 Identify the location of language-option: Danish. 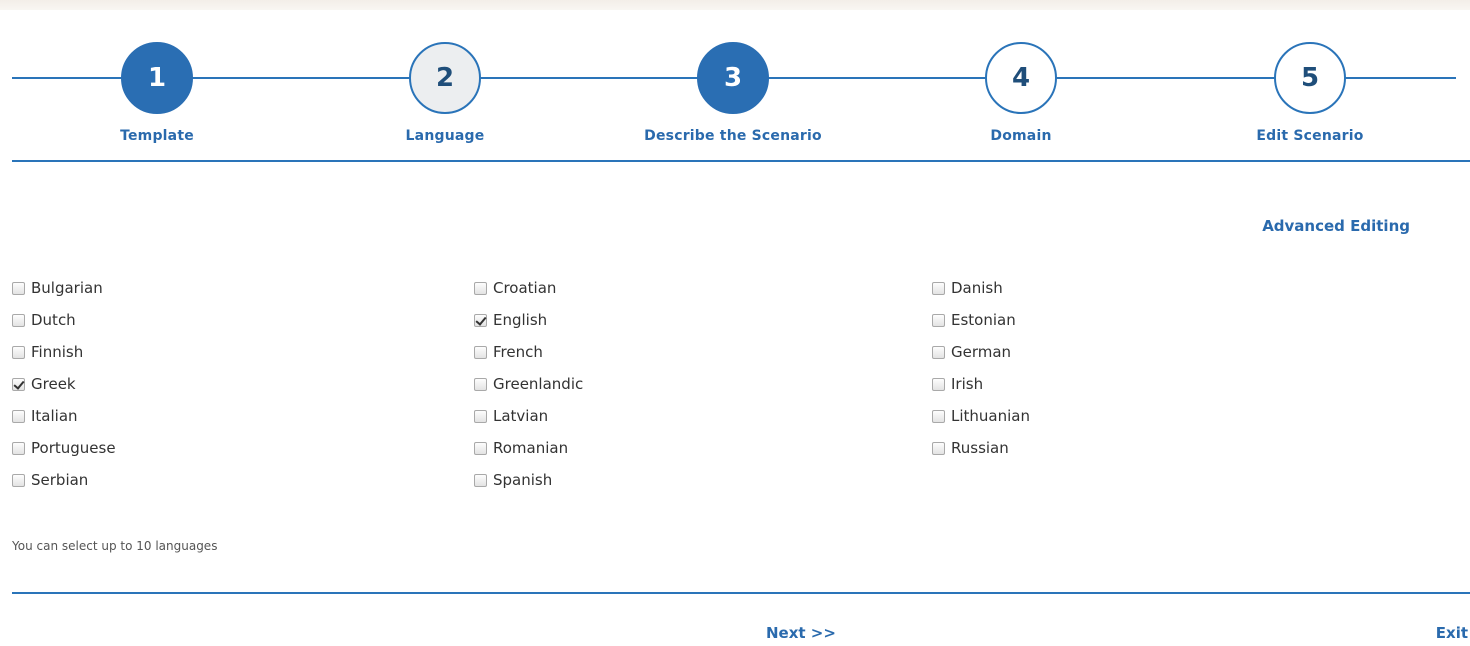
(981, 288).